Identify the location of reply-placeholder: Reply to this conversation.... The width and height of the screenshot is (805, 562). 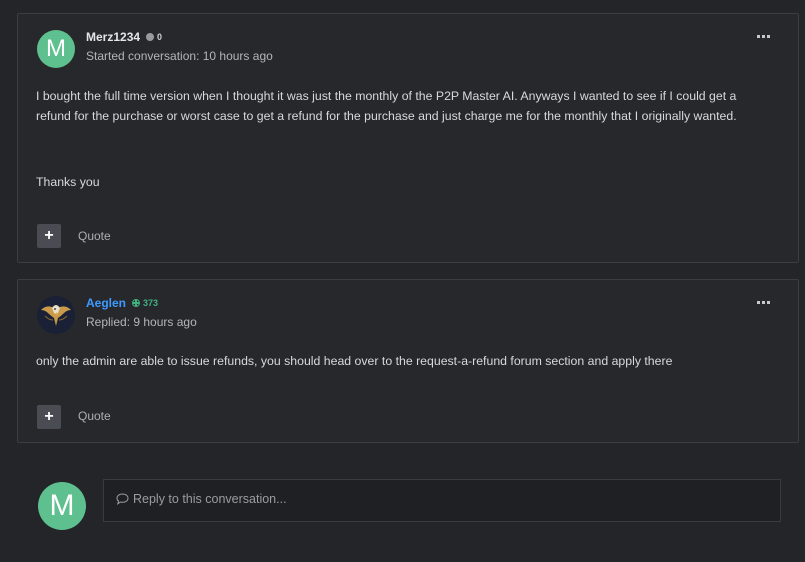
(201, 499).